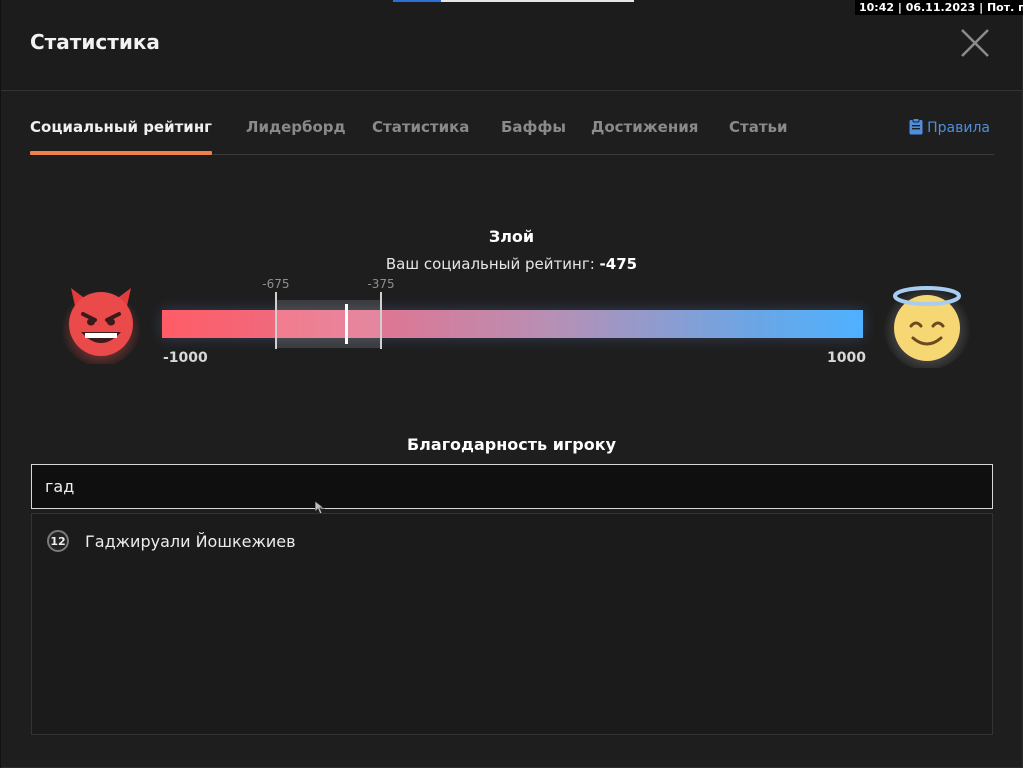 The height and width of the screenshot is (768, 1023). Describe the element at coordinates (512, 324) in the screenshot. I see `rating-scale` at that location.